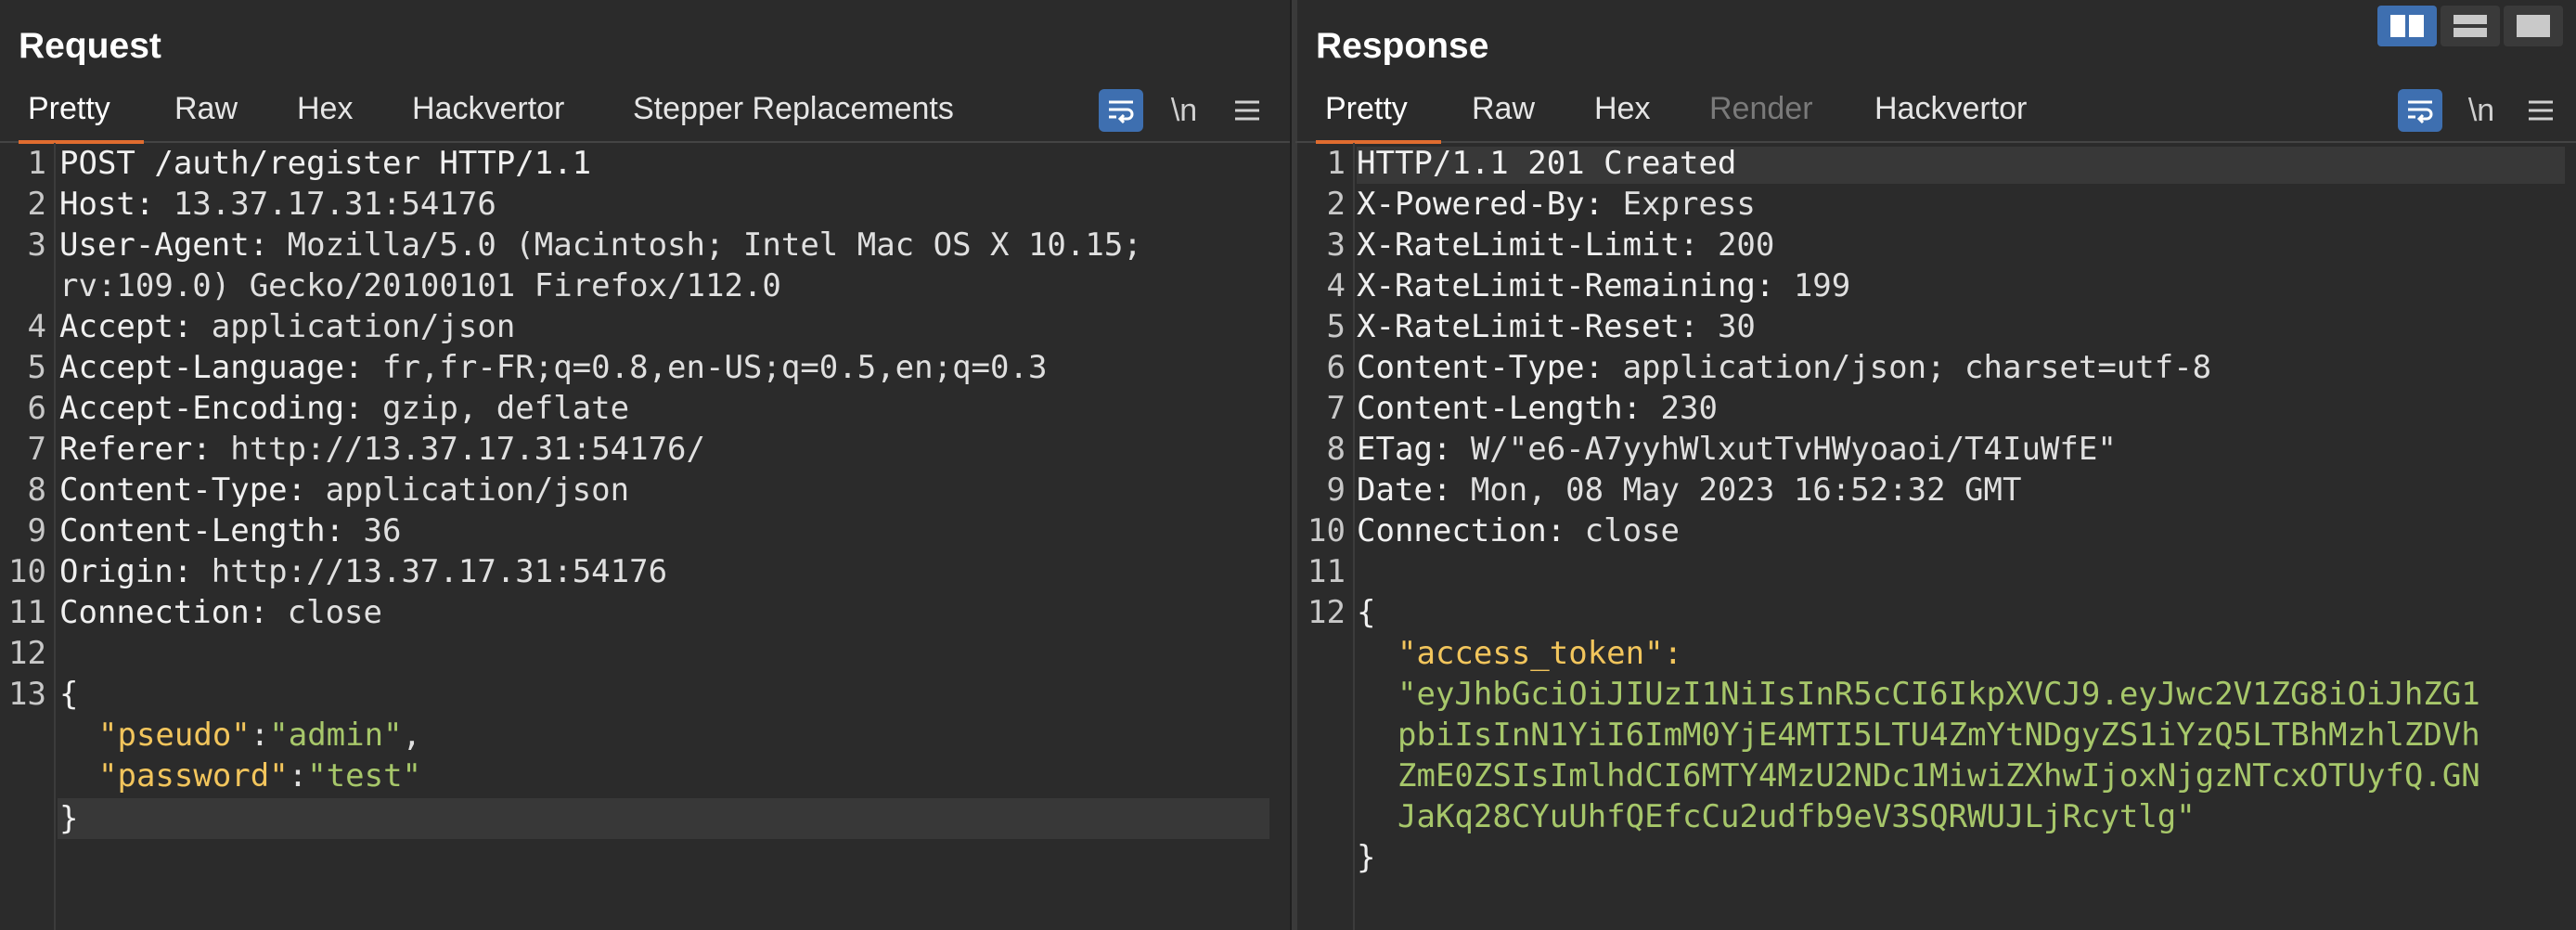 The image size is (2576, 930). What do you see at coordinates (2533, 26) in the screenshot?
I see `tabbed-layout-button` at bounding box center [2533, 26].